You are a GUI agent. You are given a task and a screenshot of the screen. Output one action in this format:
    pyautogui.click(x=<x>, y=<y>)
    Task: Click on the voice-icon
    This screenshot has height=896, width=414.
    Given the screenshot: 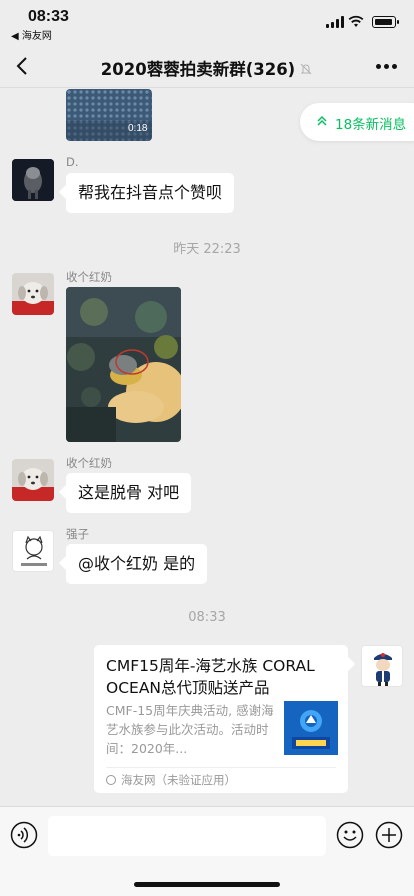 What is the action you would take?
    pyautogui.click(x=24, y=835)
    